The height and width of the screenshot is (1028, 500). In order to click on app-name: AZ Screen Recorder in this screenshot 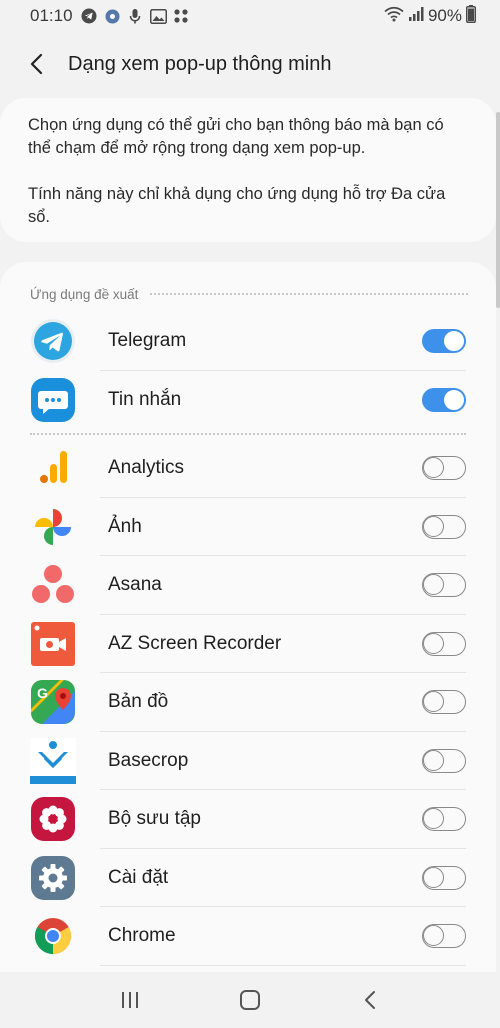, I will do `click(195, 643)`.